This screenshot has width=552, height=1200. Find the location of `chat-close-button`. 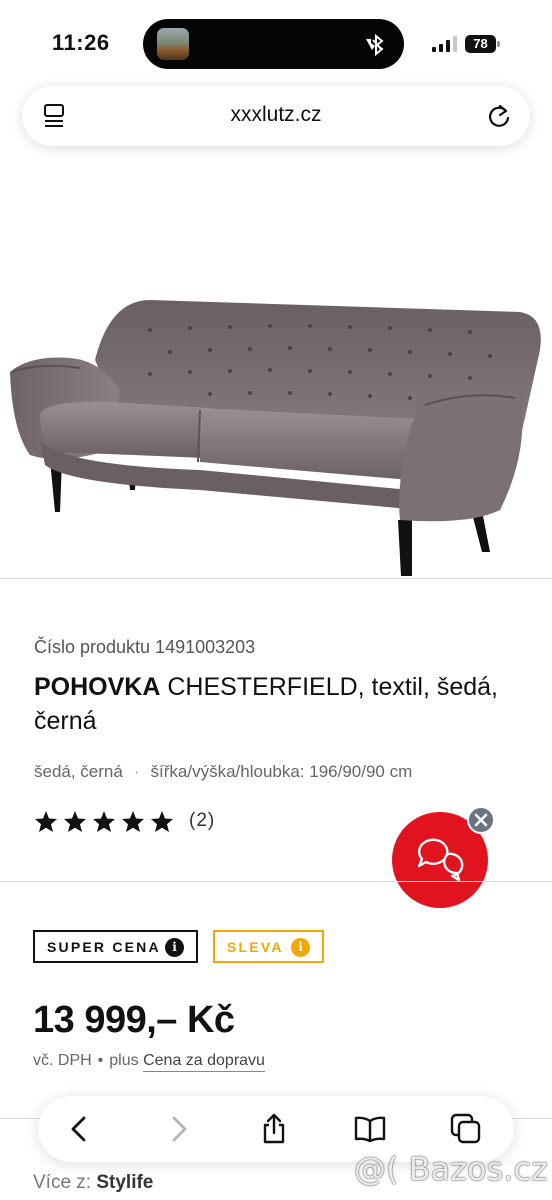

chat-close-button is located at coordinates (481, 820).